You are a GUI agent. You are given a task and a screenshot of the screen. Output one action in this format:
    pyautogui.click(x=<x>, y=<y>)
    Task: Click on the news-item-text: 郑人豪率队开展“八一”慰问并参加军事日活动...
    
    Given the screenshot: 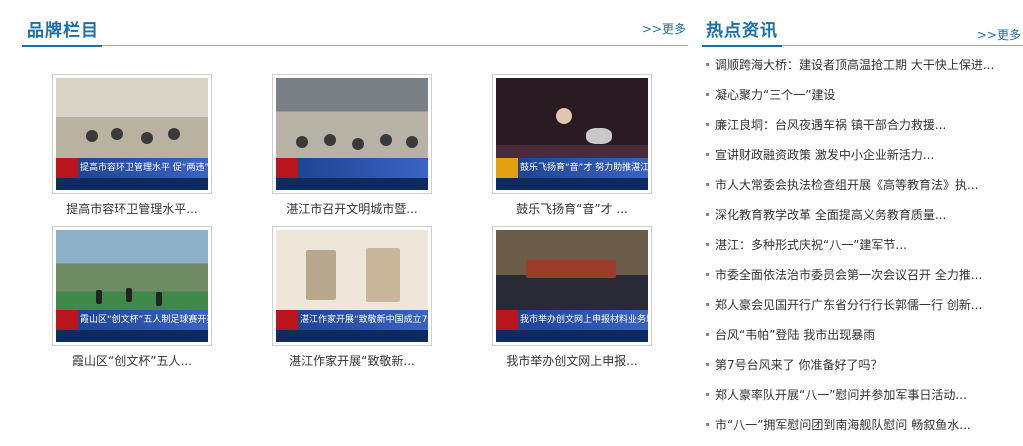 What is the action you would take?
    pyautogui.click(x=841, y=395)
    